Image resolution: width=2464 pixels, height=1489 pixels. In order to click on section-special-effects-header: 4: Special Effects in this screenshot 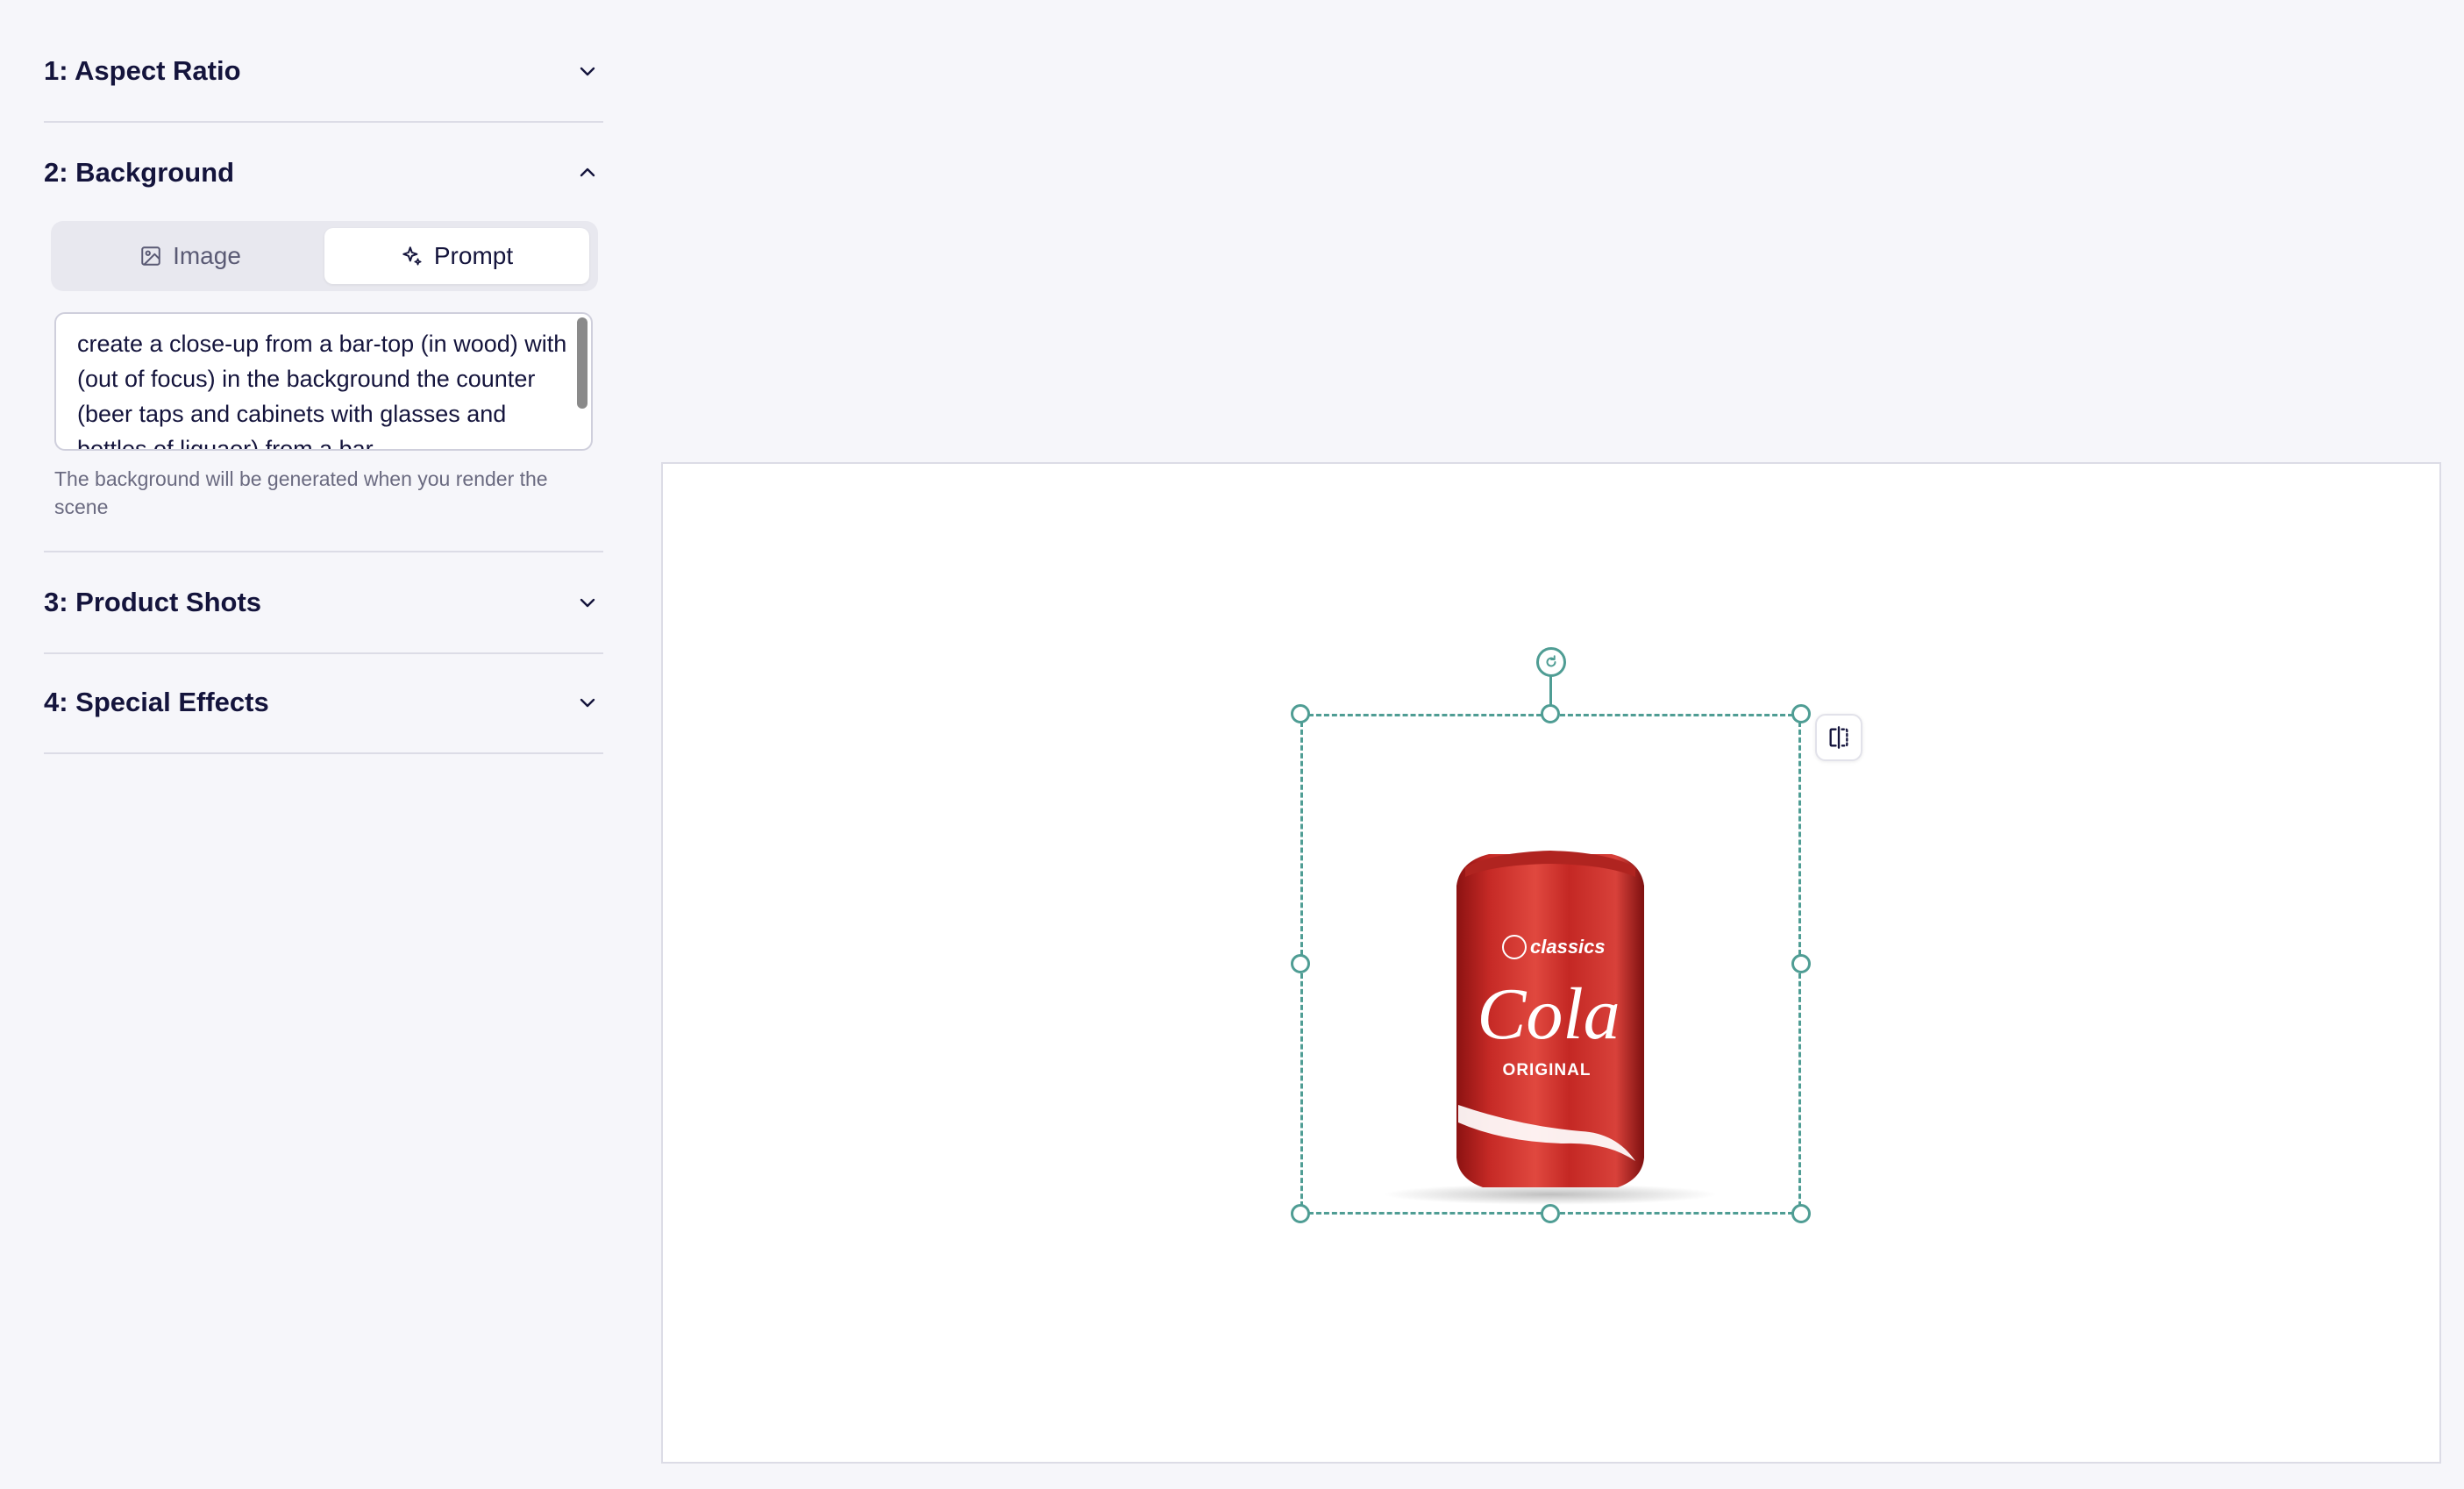, I will do `click(324, 702)`.